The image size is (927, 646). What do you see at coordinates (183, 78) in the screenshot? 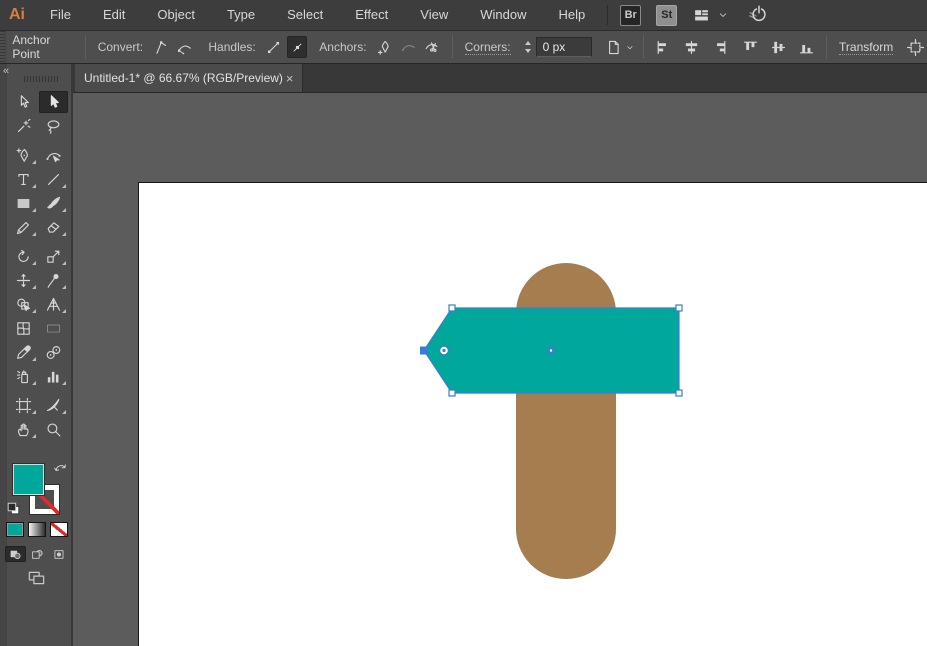
I see `document-tab-label: Untitled-1* @ 66.67% (RGB/Preview)` at bounding box center [183, 78].